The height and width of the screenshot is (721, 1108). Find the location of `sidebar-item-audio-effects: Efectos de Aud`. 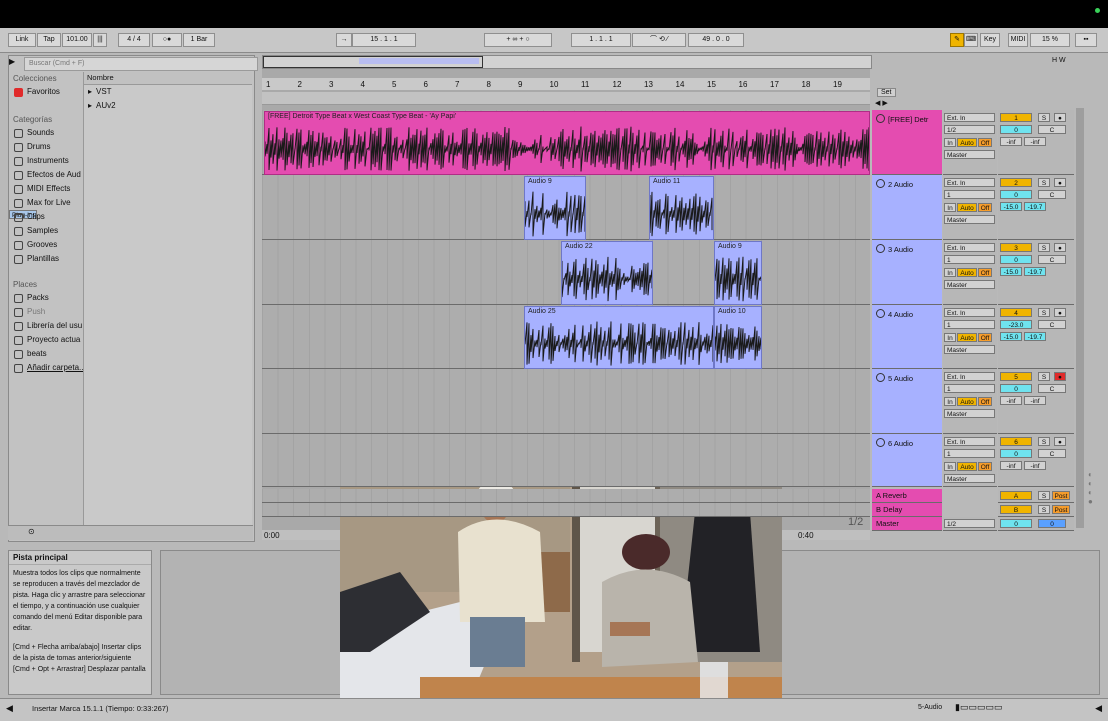

sidebar-item-audio-effects: Efectos de Aud is located at coordinates (46, 175).